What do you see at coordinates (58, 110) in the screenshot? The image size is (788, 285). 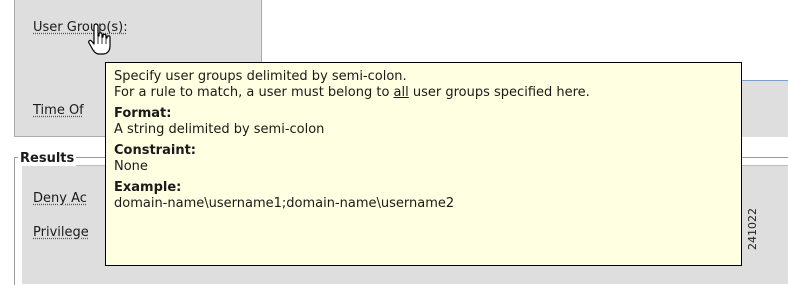 I see `time-of-label: Time Of` at bounding box center [58, 110].